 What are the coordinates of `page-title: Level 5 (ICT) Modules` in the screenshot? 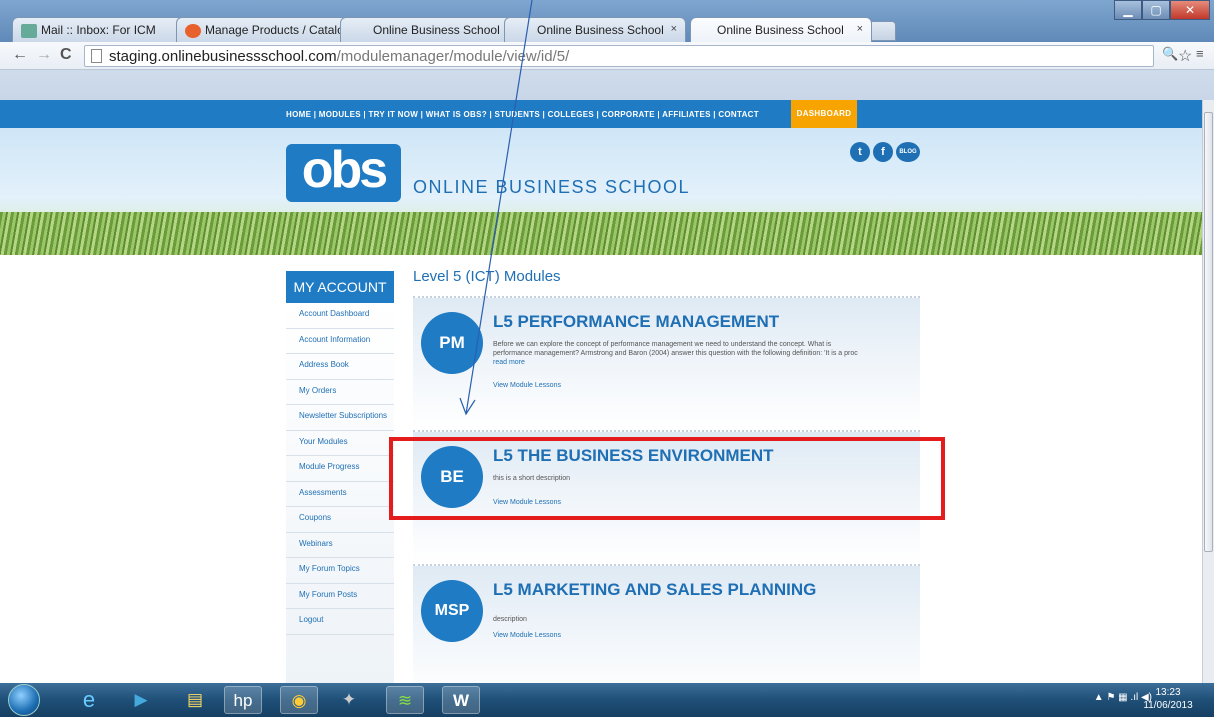 It's located at (487, 276).